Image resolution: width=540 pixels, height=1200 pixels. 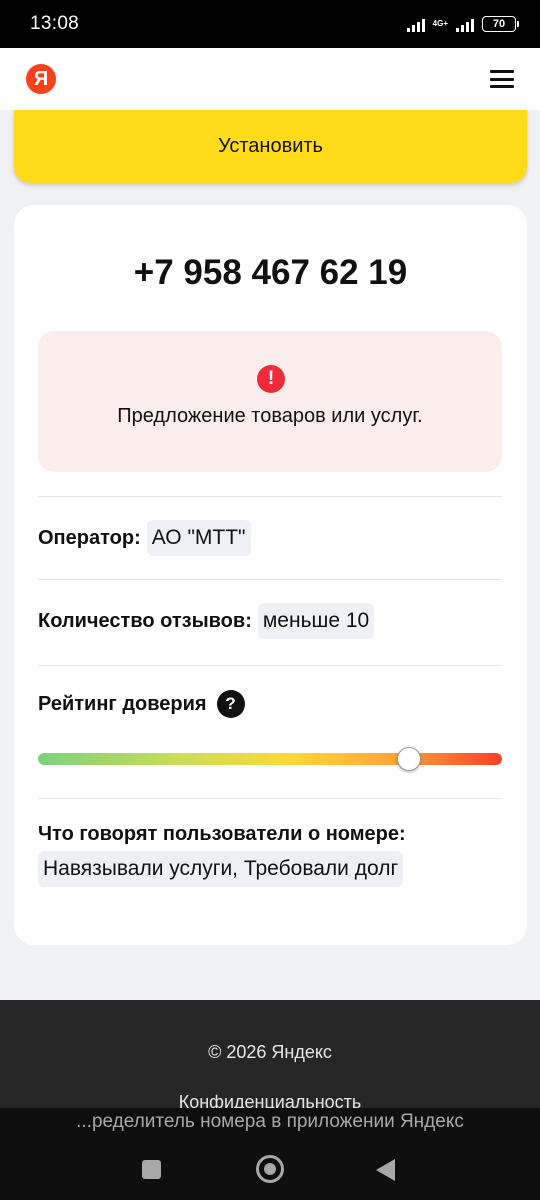 I want to click on user-reports-value: Навязывали услуги, Требовали долг, so click(x=221, y=869).